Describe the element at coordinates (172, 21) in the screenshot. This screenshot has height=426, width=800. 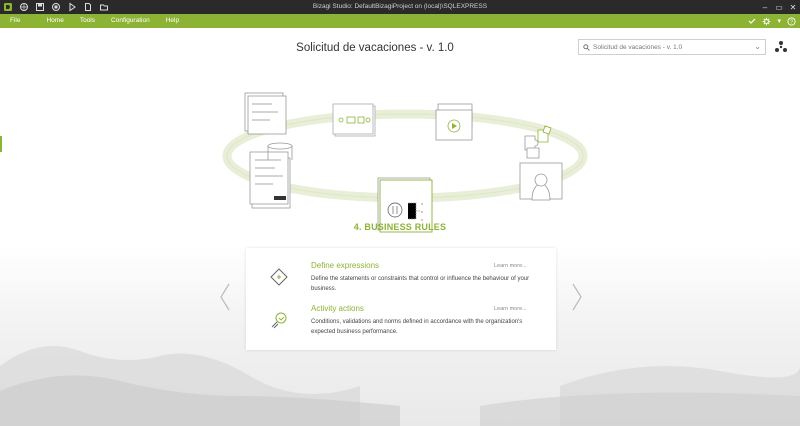
I see `menu-help: Help` at that location.